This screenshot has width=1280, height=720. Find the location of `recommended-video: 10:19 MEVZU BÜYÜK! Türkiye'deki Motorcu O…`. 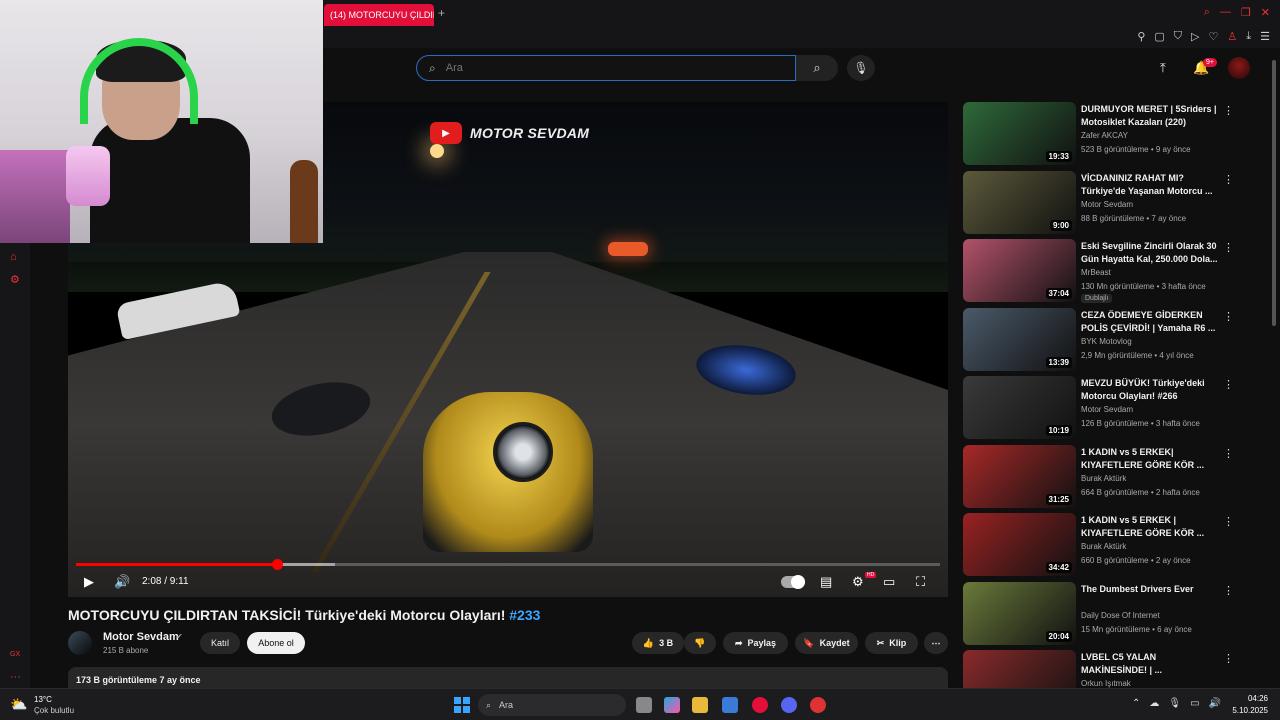

recommended-video: 10:19 MEVZU BÜYÜK! Türkiye'deki Motorcu O… is located at coordinates (1098, 408).